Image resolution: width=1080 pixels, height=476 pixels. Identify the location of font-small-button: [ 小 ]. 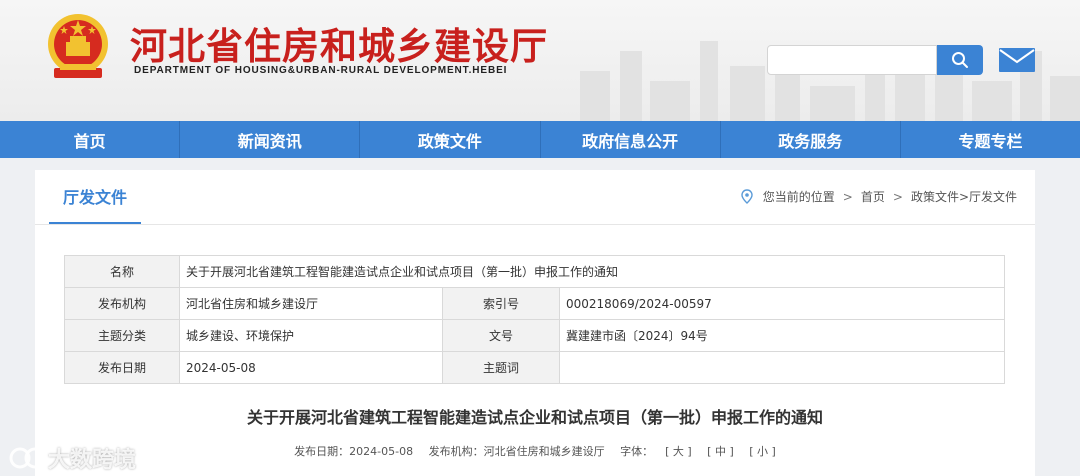
(762, 451).